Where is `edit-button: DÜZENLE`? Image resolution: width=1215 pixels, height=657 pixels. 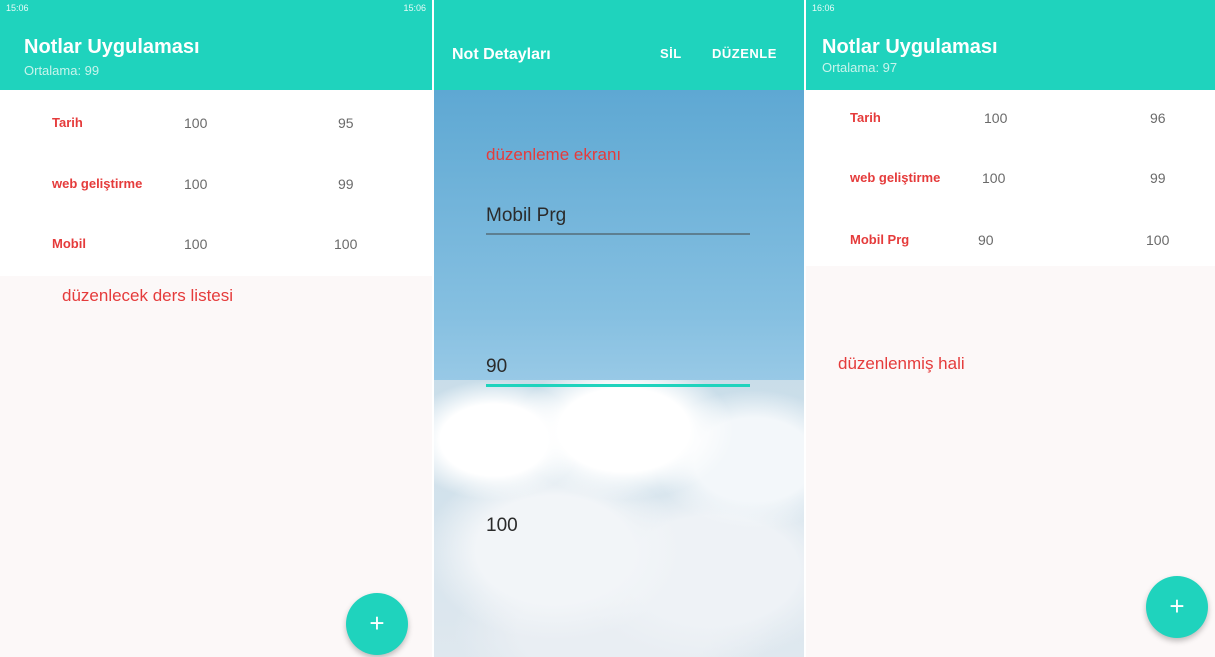
edit-button: DÜZENLE is located at coordinates (744, 53).